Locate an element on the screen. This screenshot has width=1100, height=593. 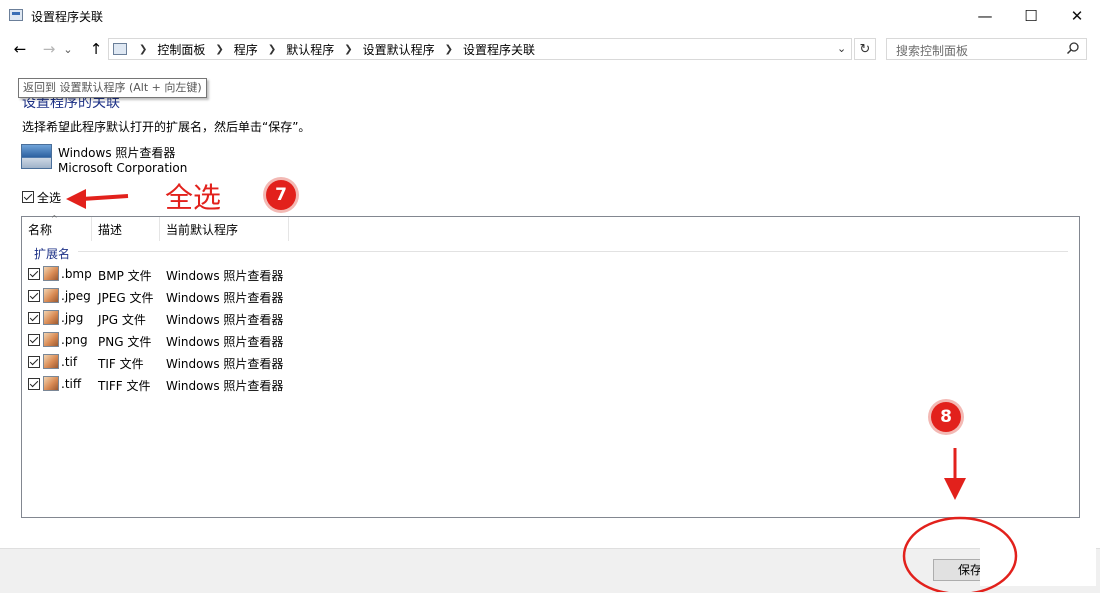
instruction-text: 选择希望此程序默认打开的扩展名，然后单击“保存”。 is located at coordinates (166, 127).